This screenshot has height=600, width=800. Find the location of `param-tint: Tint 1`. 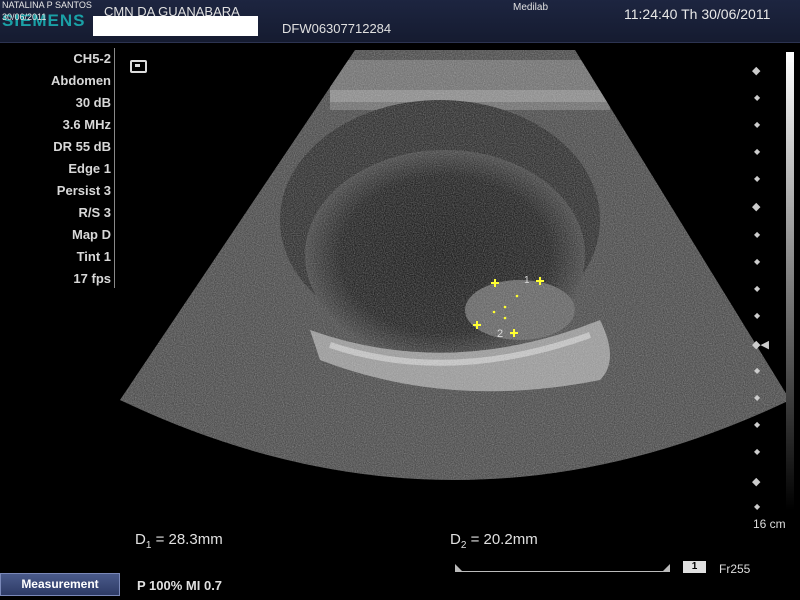

param-tint: Tint 1 is located at coordinates (93, 256).